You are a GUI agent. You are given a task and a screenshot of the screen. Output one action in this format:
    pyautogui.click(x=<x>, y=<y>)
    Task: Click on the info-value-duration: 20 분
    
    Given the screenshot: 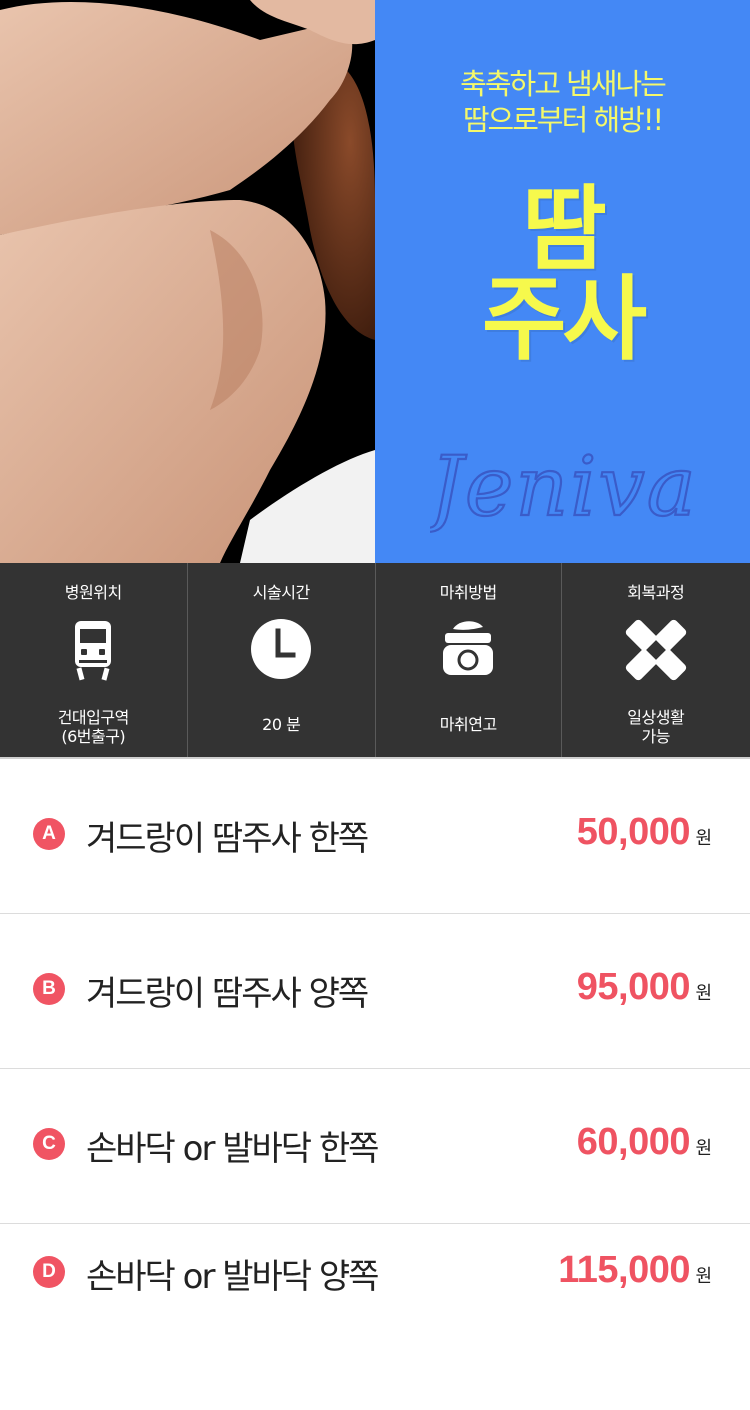 What is the action you would take?
    pyautogui.click(x=281, y=724)
    